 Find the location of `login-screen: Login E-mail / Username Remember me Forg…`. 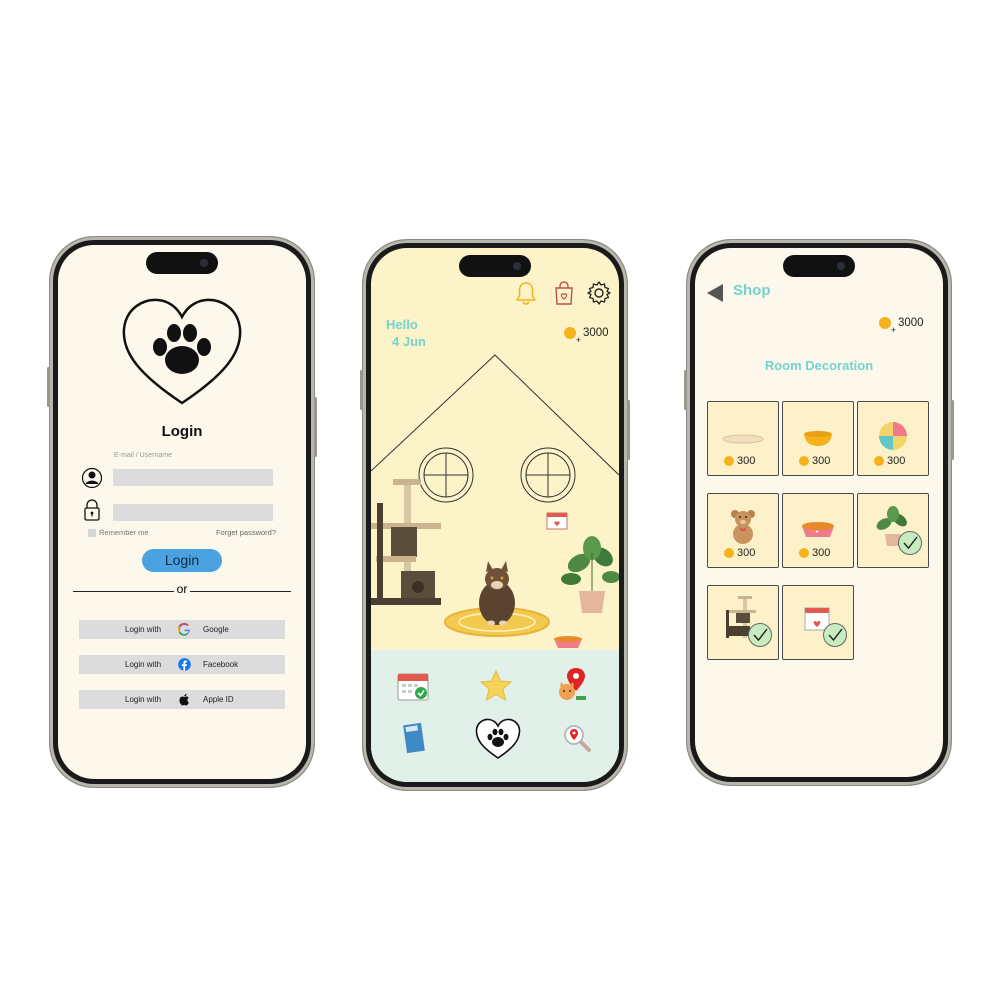

login-screen: Login E-mail / Username Remember me Forg… is located at coordinates (182, 512).